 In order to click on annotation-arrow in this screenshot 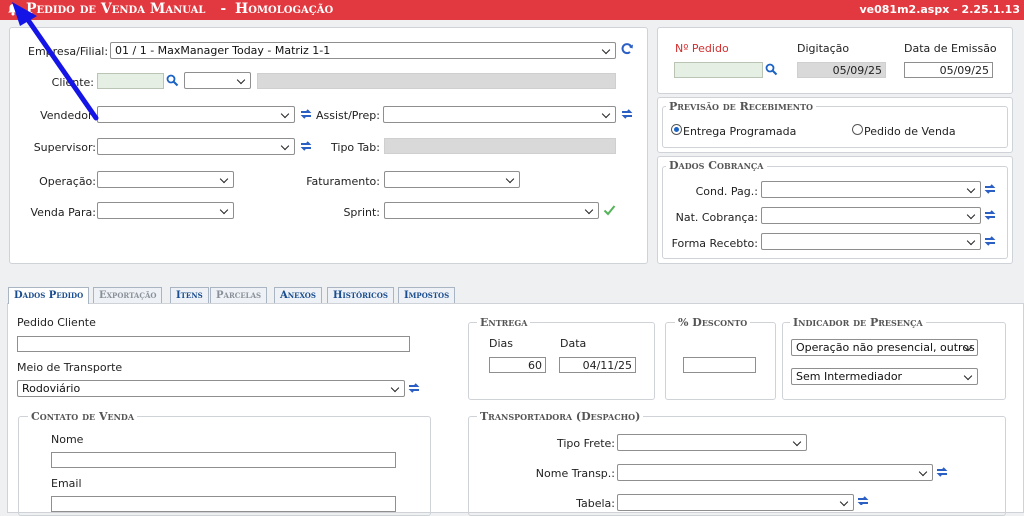, I will do `click(55, 61)`.